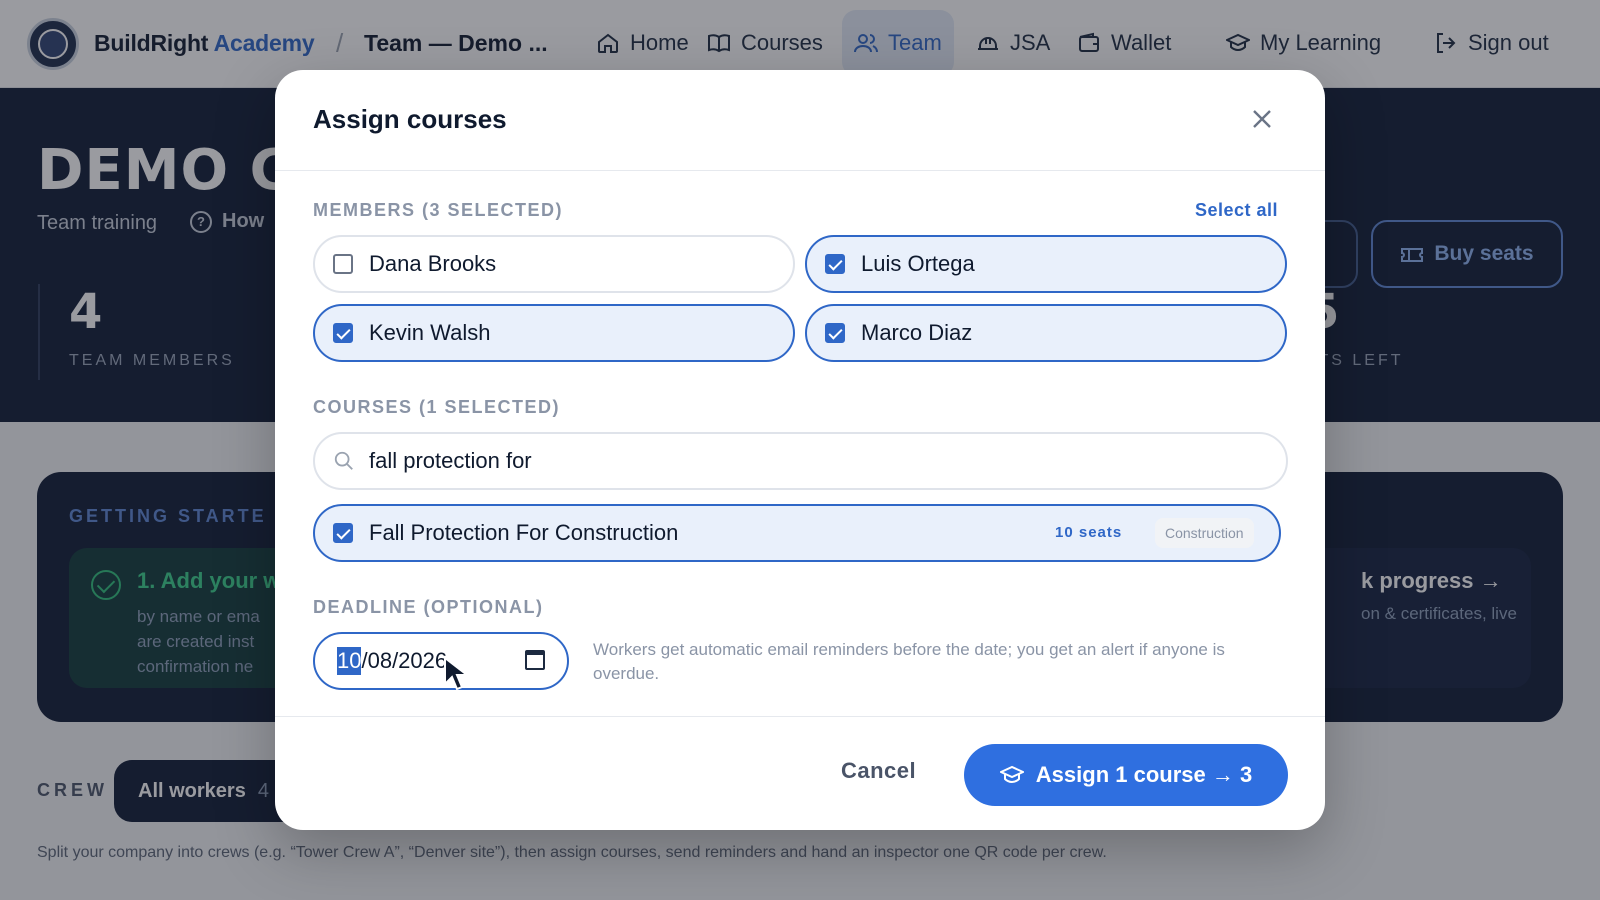 This screenshot has width=1600, height=900. Describe the element at coordinates (524, 532) in the screenshot. I see `course-name: Fall Protection For Construction` at that location.